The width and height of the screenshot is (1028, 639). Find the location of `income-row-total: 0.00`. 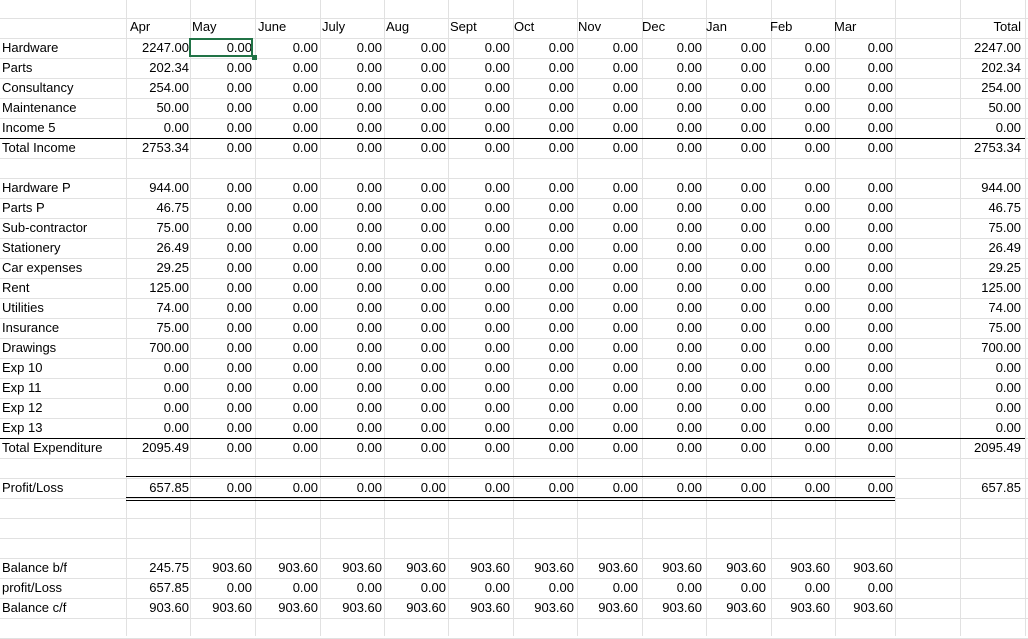

income-row-total: 0.00 is located at coordinates (980, 128).